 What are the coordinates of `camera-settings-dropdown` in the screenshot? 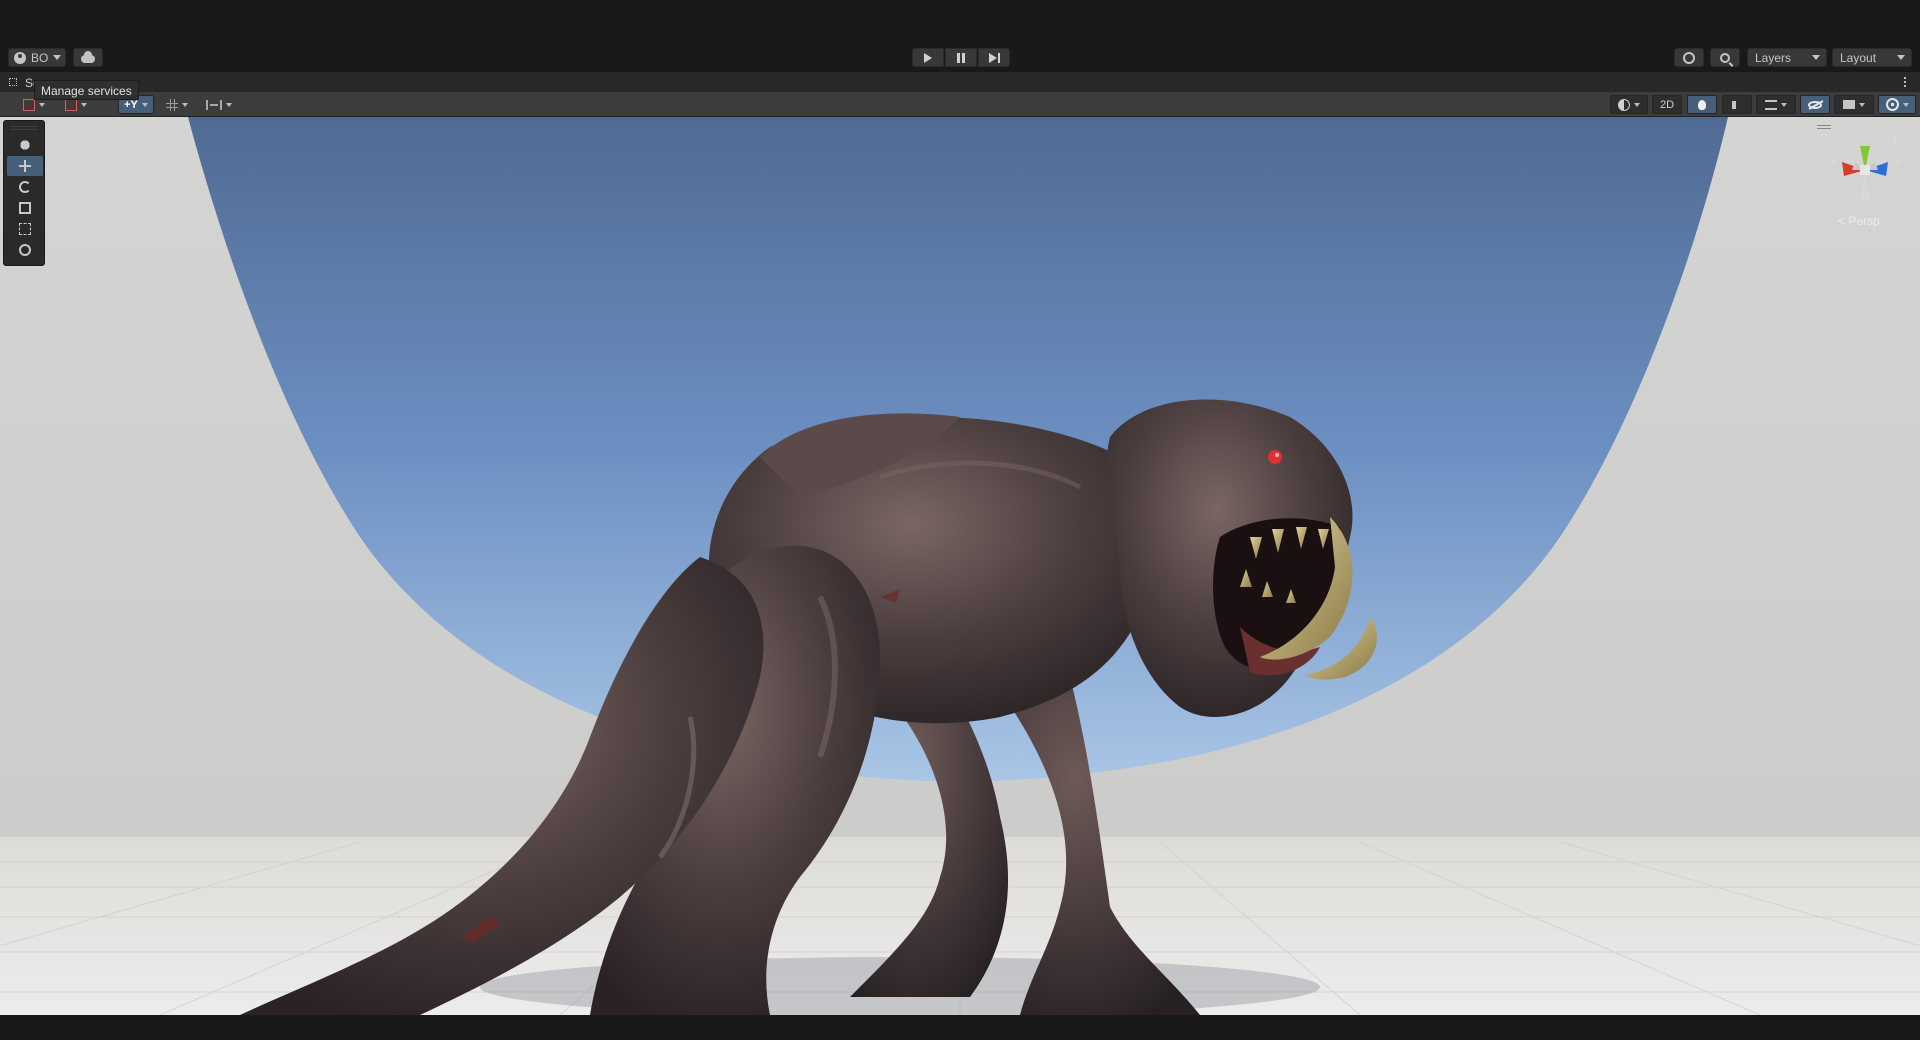 It's located at (1854, 104).